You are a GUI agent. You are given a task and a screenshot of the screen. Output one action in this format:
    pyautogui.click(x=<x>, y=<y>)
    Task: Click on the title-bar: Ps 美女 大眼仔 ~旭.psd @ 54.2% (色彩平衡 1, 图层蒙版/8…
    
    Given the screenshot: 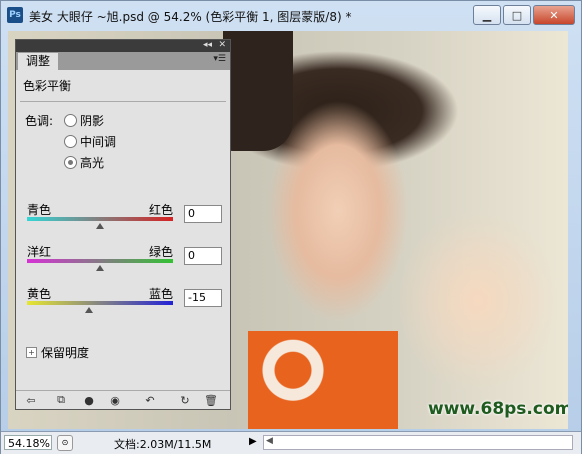 What is the action you would take?
    pyautogui.click(x=291, y=15)
    